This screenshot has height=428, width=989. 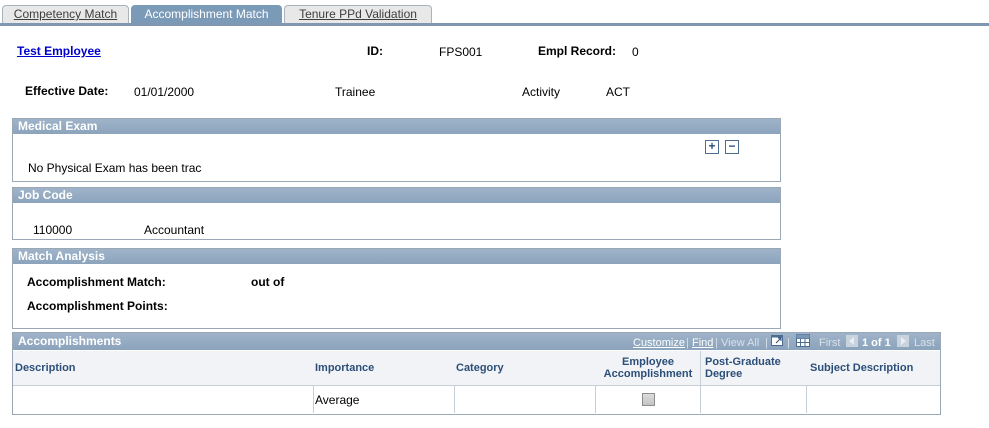 I want to click on tab-tenure-ppd-validation: Tenure PPd Validation, so click(x=358, y=14).